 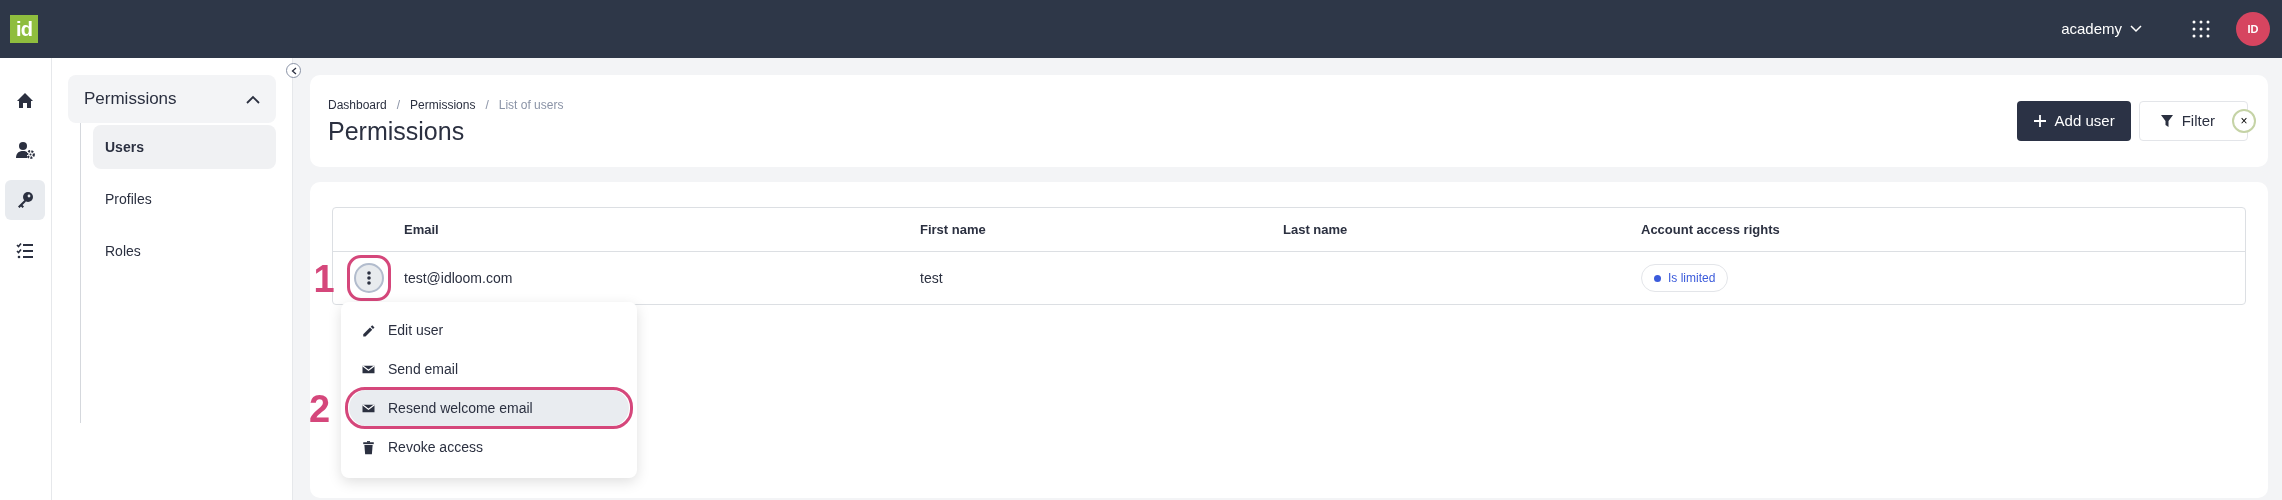 What do you see at coordinates (368, 330) in the screenshot?
I see `pencil-icon` at bounding box center [368, 330].